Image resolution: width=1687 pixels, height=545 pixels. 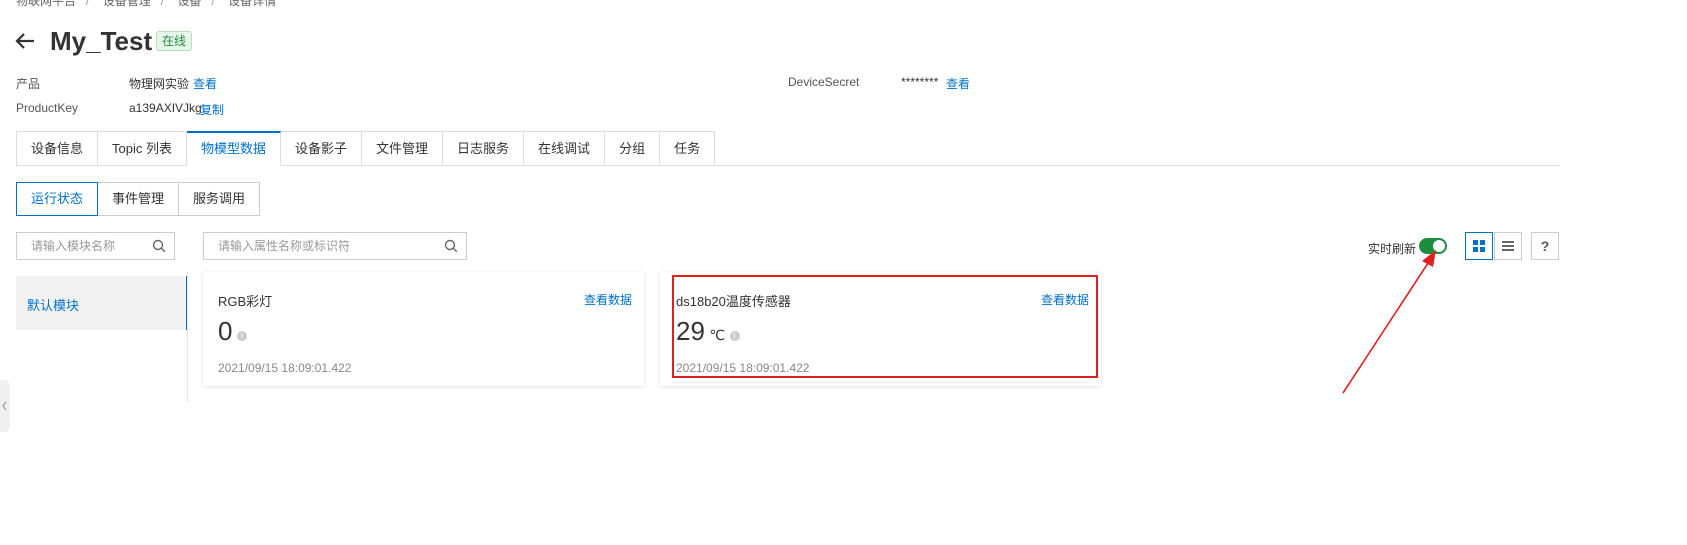 What do you see at coordinates (220, 199) in the screenshot?
I see `subtab-service-call: 服务调用` at bounding box center [220, 199].